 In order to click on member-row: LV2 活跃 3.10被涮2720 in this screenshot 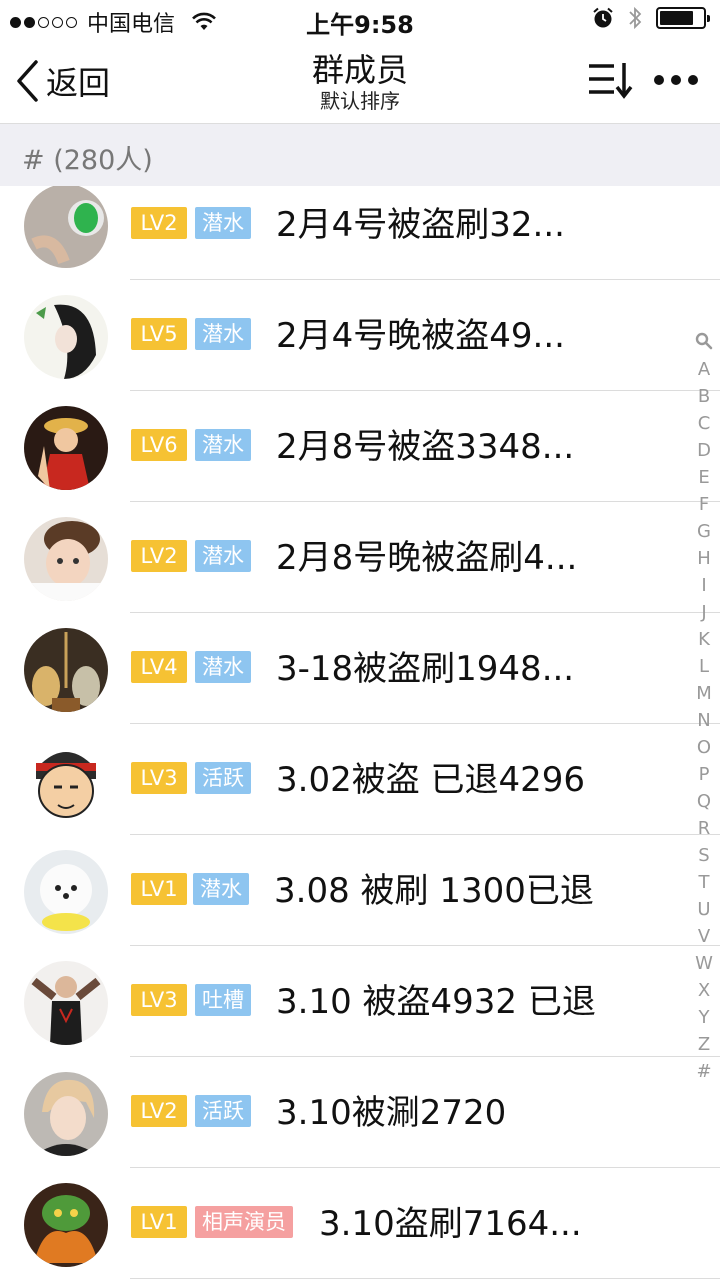, I will do `click(360, 1112)`.